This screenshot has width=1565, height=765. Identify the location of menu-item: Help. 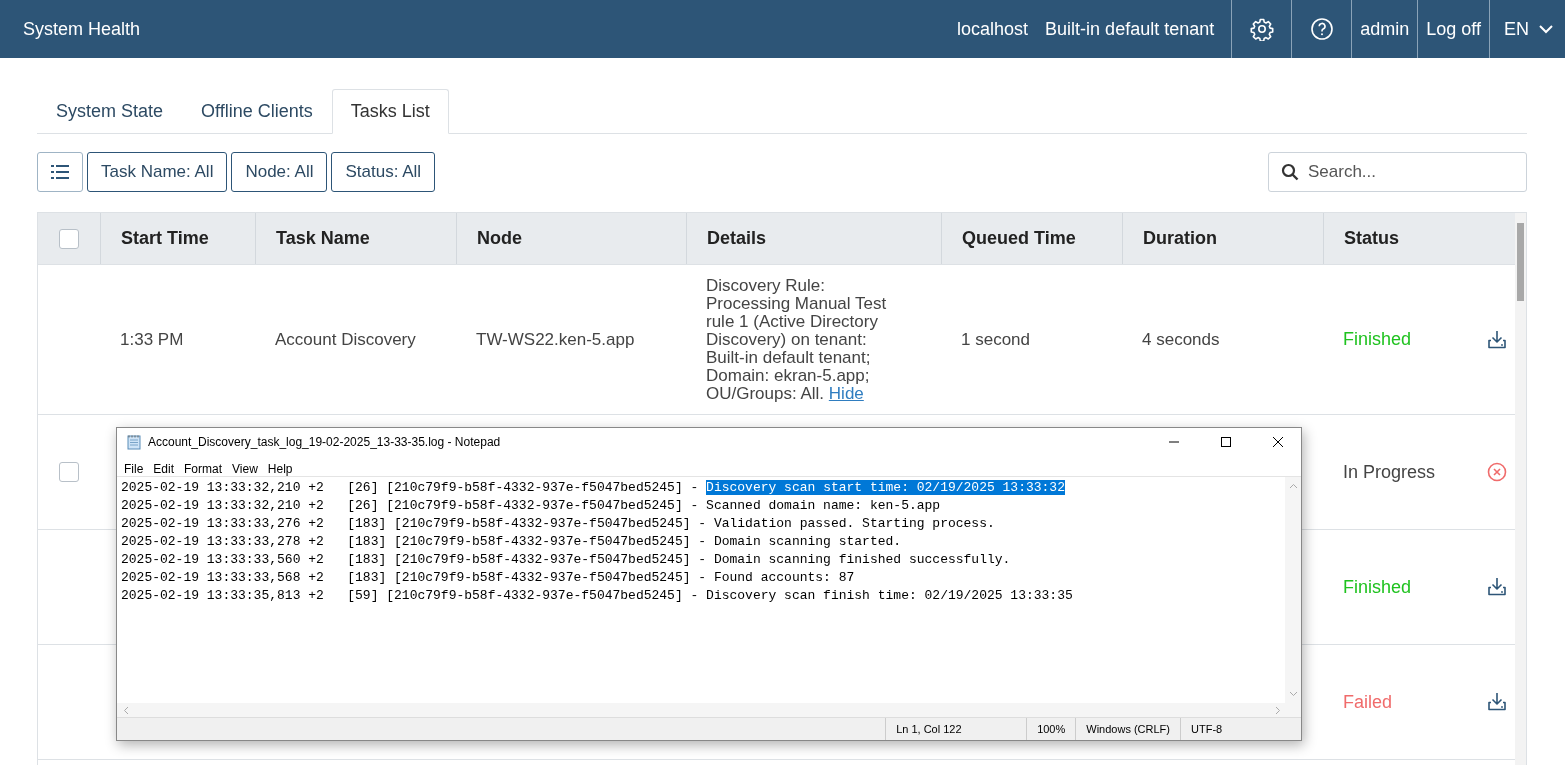
(280, 469).